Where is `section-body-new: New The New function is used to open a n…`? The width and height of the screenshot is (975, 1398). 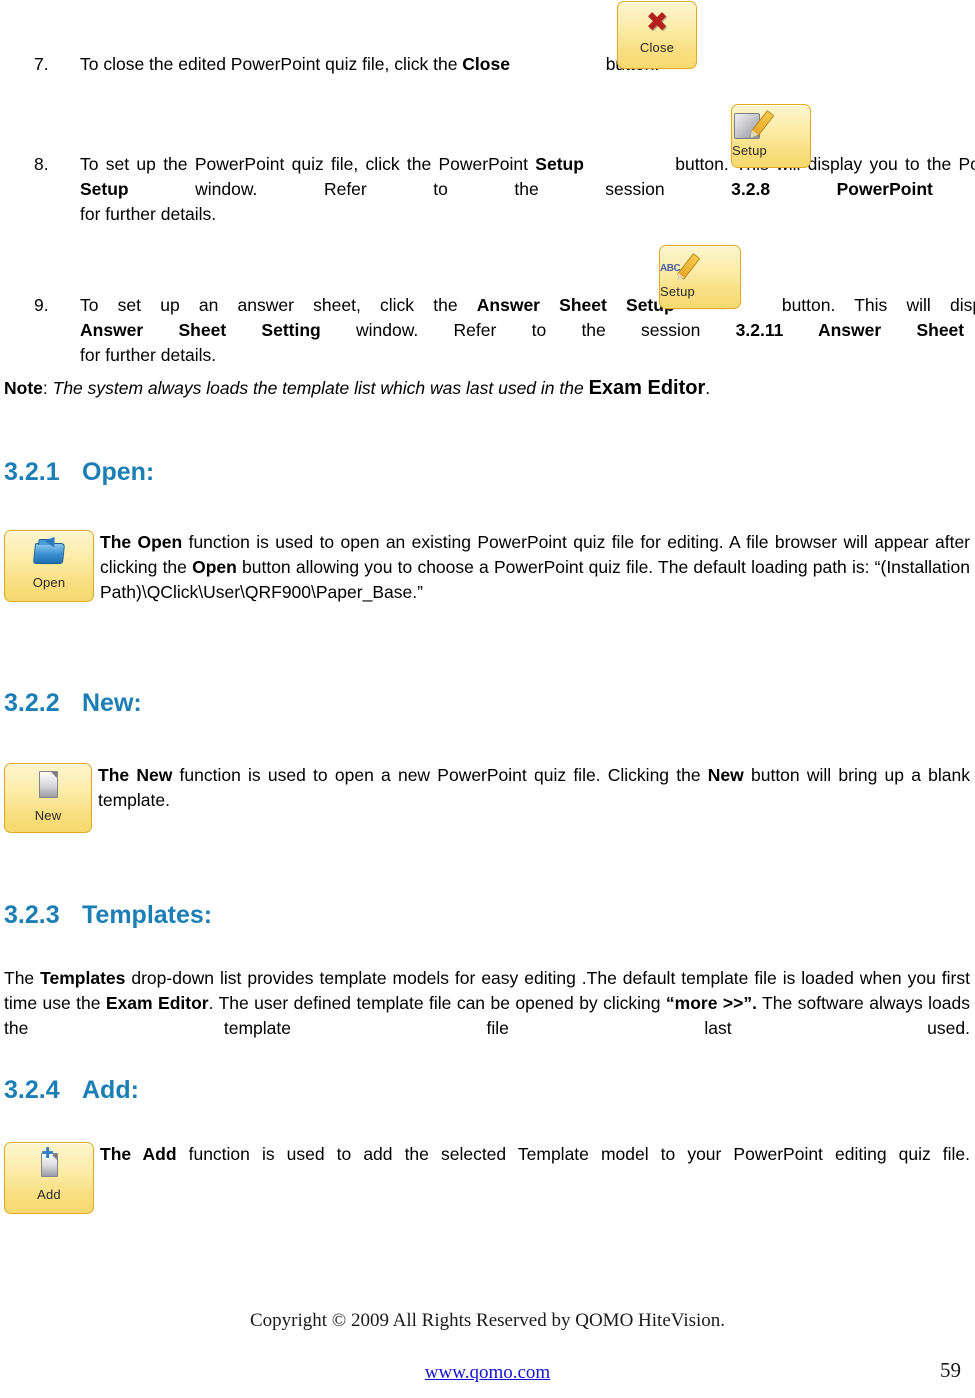 section-body-new: New The New function is used to open a n… is located at coordinates (487, 798).